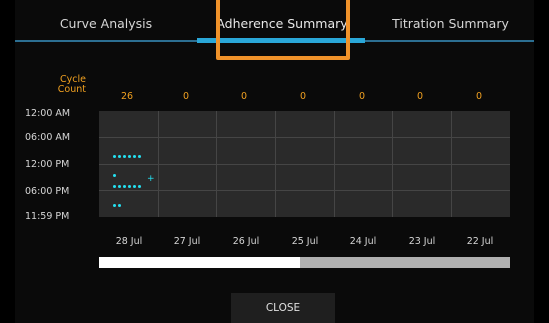 This screenshot has width=549, height=323. I want to click on cycle-count-25-jul: 0, so click(303, 96).